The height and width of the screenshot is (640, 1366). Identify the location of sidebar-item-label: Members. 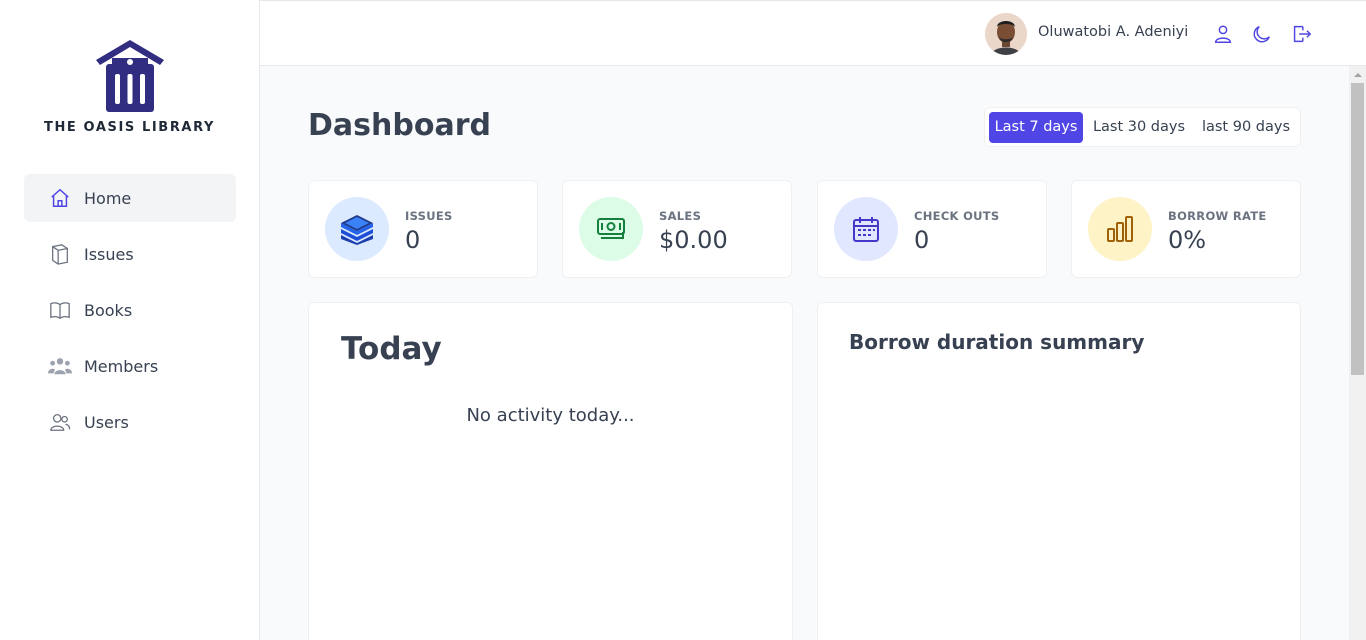
(121, 366).